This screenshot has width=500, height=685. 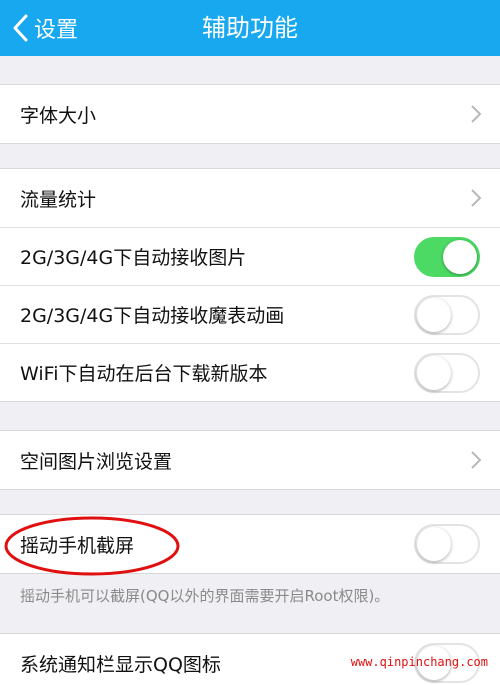 I want to click on wifi-auto-download-toggle, so click(x=447, y=372).